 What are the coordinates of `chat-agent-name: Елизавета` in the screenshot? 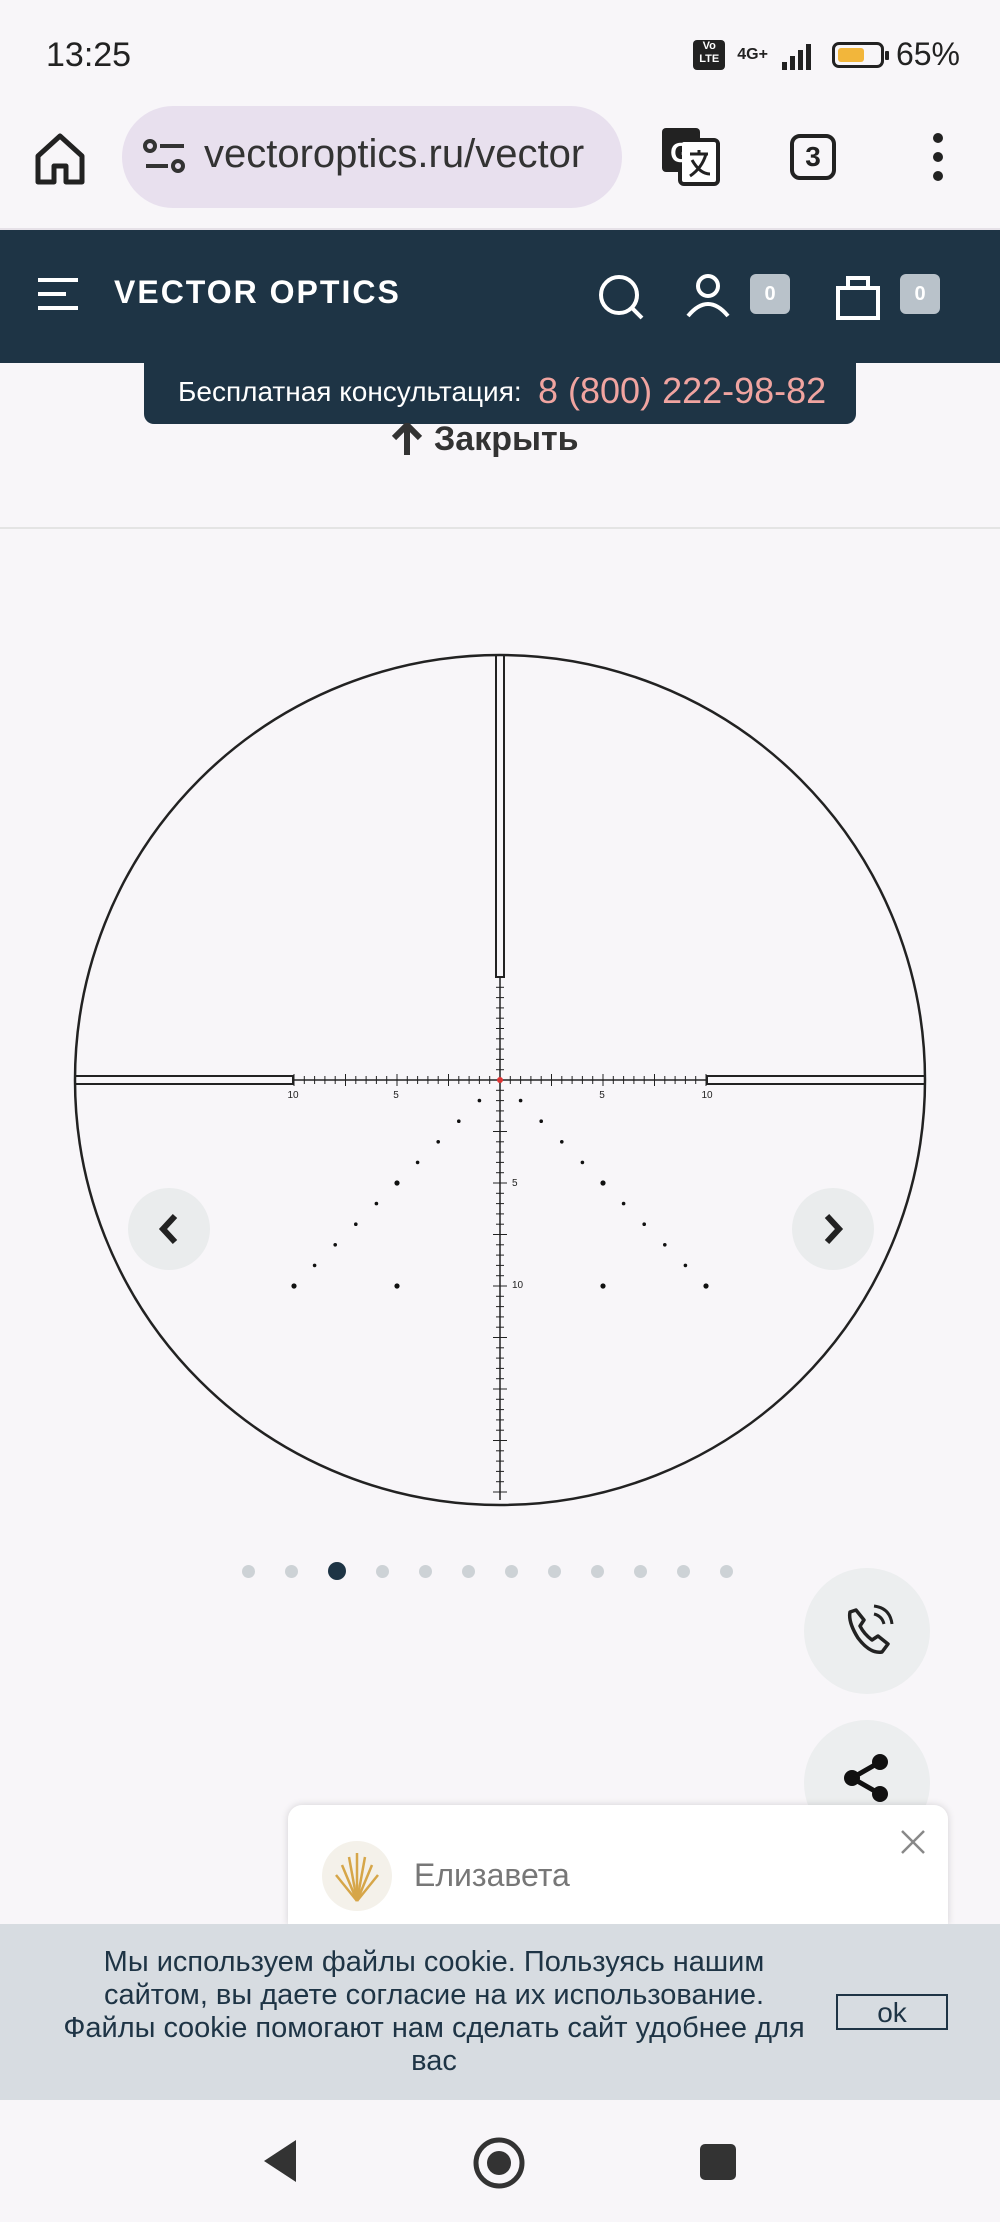 It's located at (492, 1875).